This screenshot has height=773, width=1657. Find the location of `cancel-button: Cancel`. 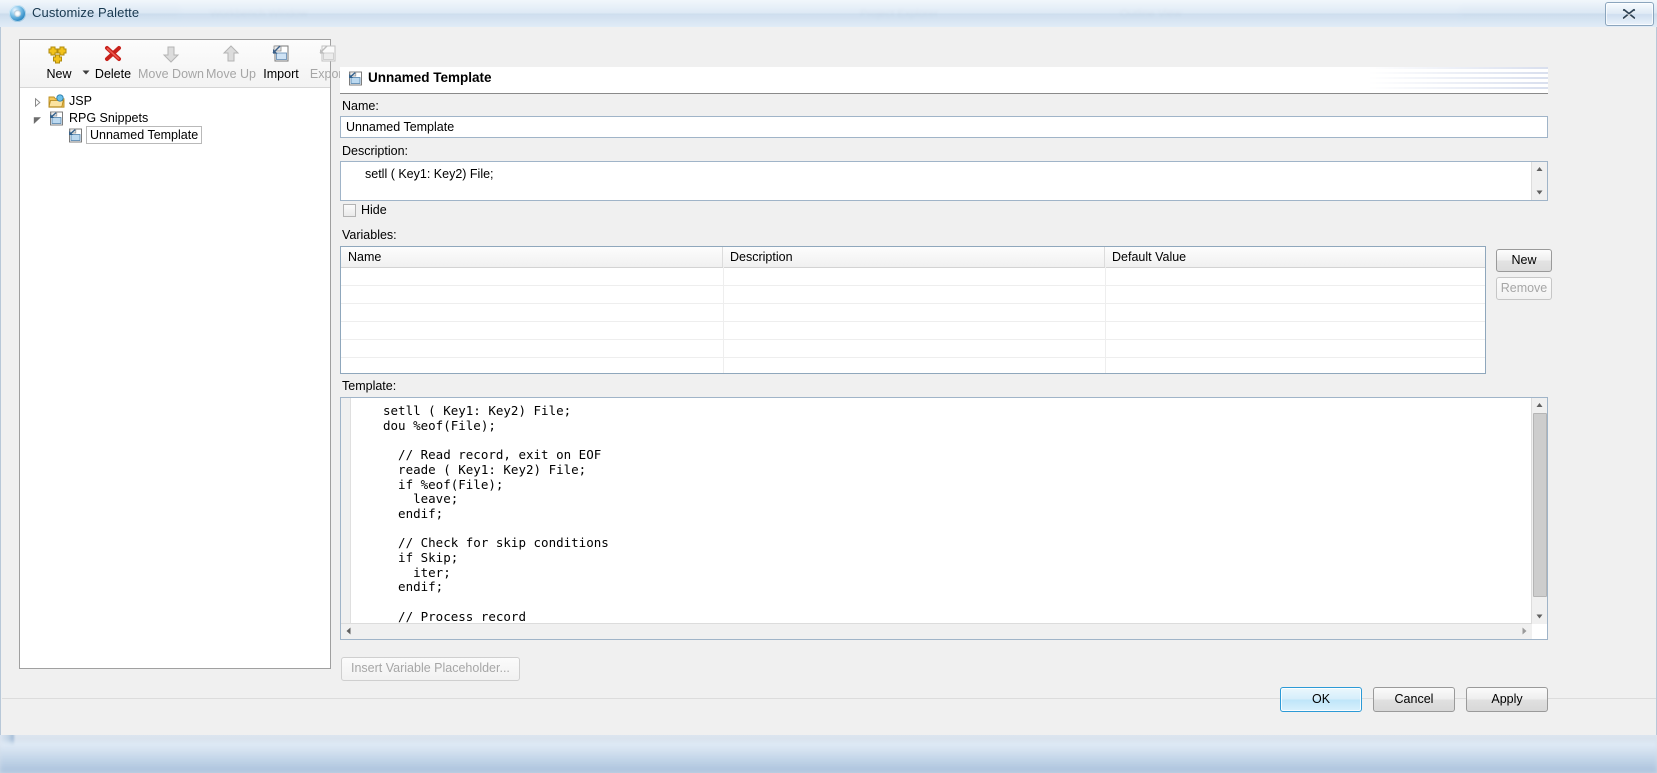

cancel-button: Cancel is located at coordinates (1414, 699).